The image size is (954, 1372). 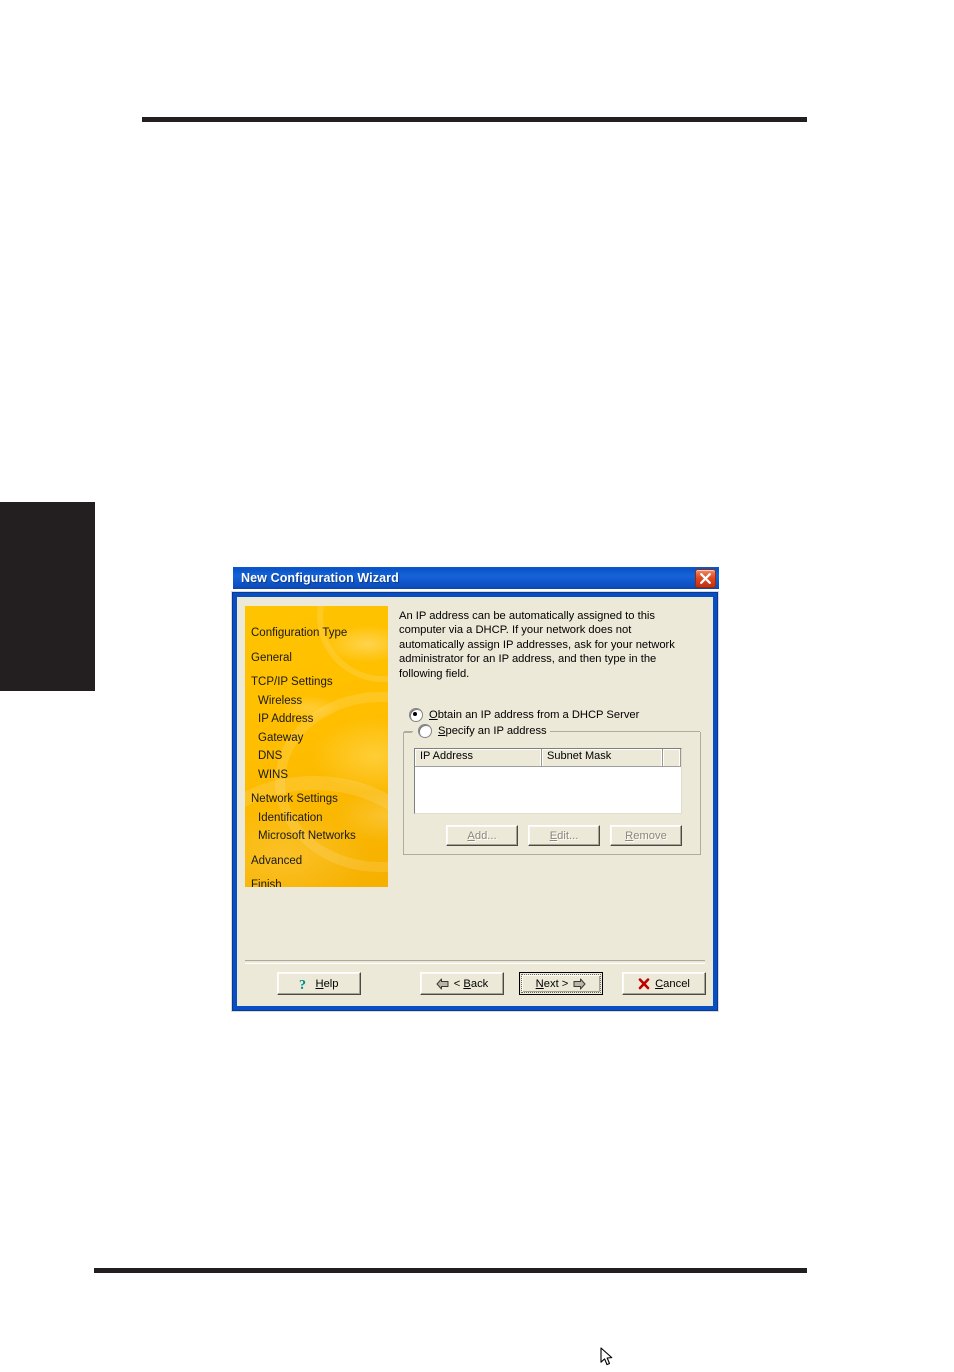 I want to click on label-rest: ext >, so click(x=556, y=983).